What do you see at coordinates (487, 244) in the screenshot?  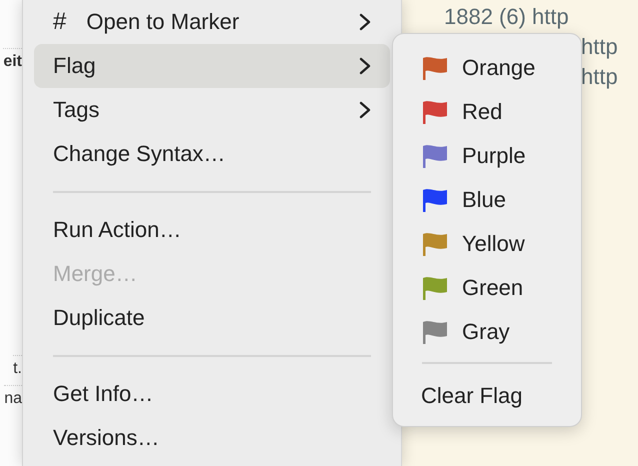 I see `menu-item: Yellow` at bounding box center [487, 244].